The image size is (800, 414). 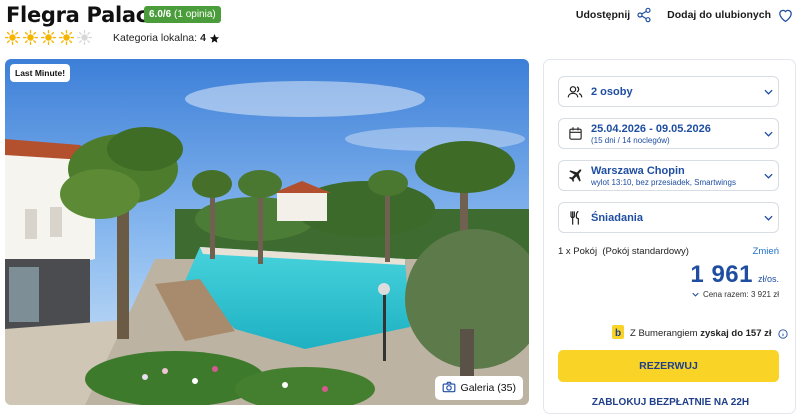 I want to click on top-actions: Udostępnij Dodaj do ulubionych, so click(x=685, y=15).